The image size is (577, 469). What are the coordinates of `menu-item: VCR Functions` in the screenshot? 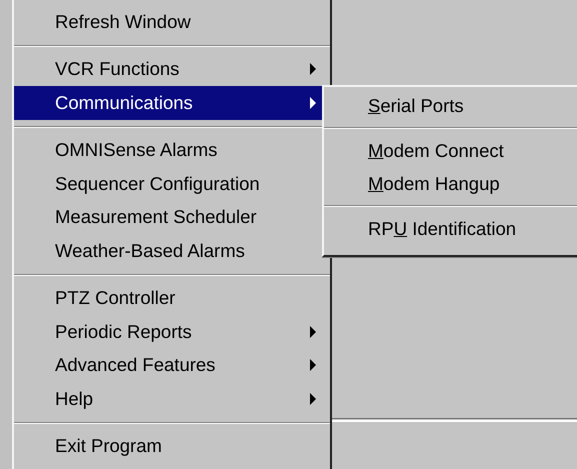 It's located at (172, 69).